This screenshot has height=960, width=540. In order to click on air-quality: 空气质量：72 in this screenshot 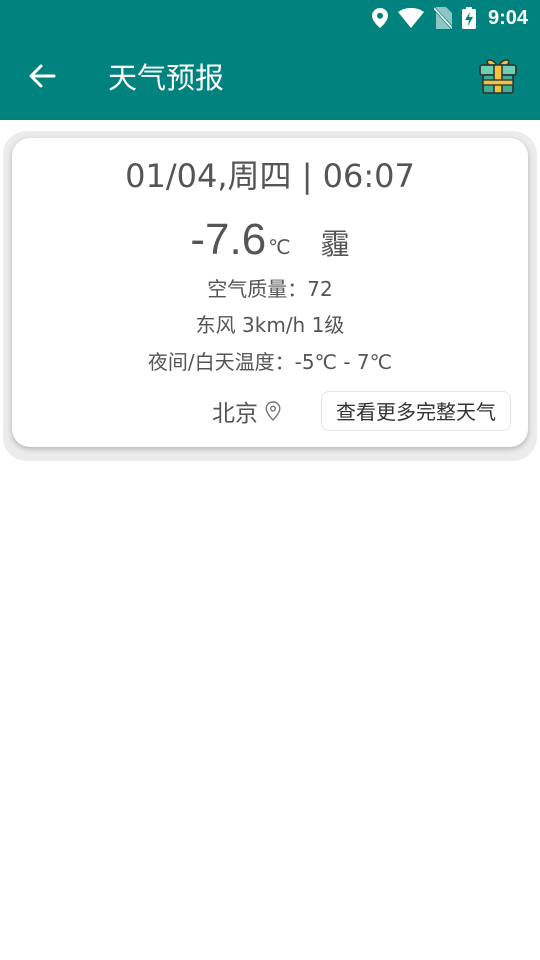, I will do `click(270, 289)`.